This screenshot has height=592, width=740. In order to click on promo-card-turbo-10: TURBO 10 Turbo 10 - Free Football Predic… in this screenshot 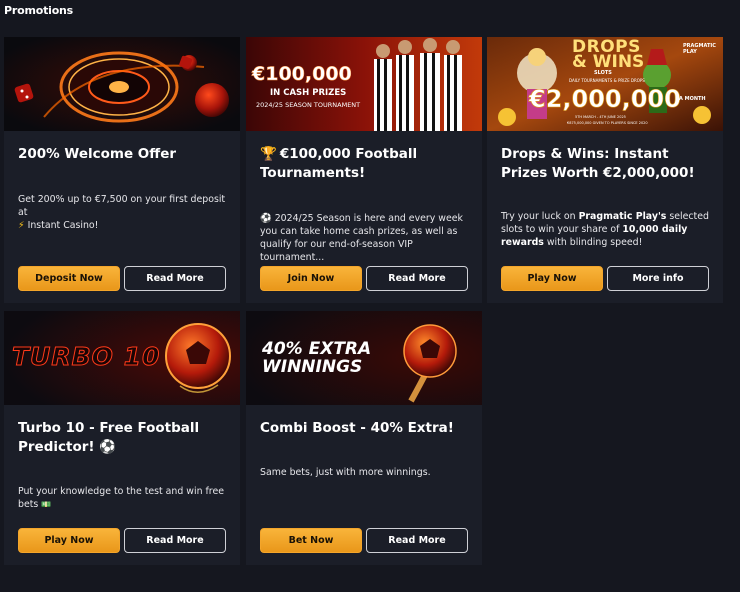, I will do `click(122, 438)`.